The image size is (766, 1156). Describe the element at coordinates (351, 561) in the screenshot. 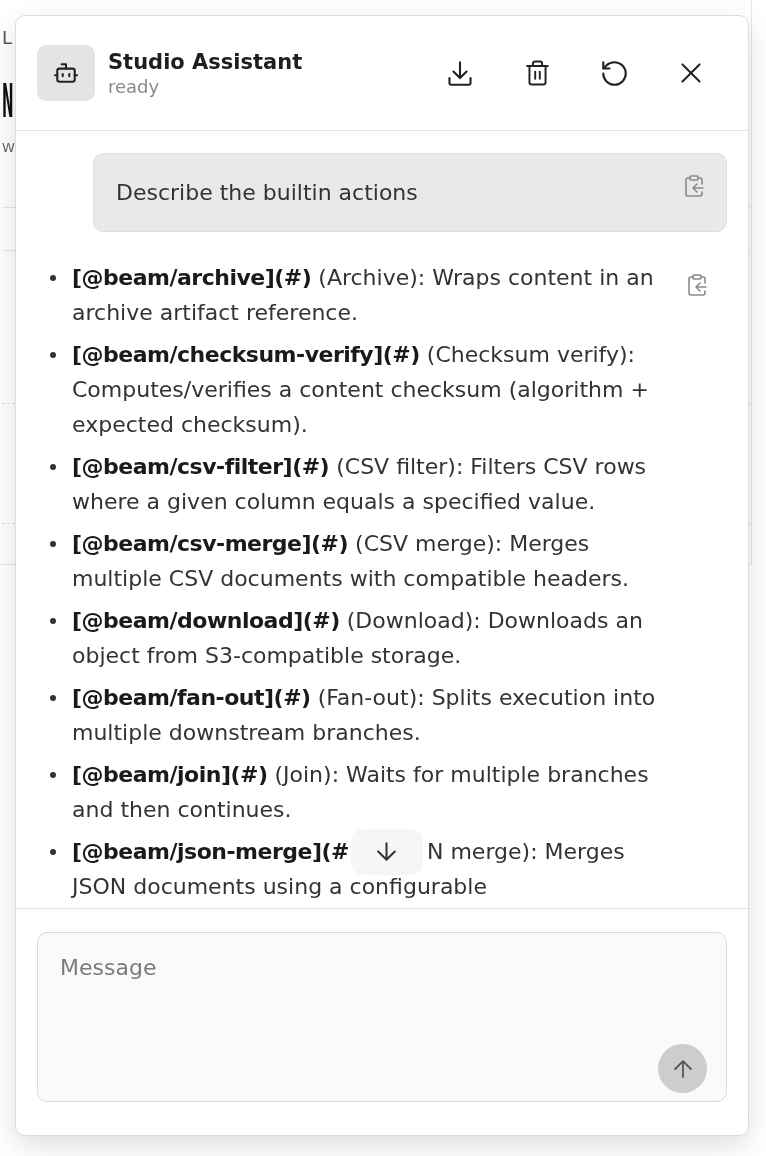

I see `action-description: [@beam/csv-merge](#) (CSV merge): Merges multiple CSV documents with compatible headers.` at that location.